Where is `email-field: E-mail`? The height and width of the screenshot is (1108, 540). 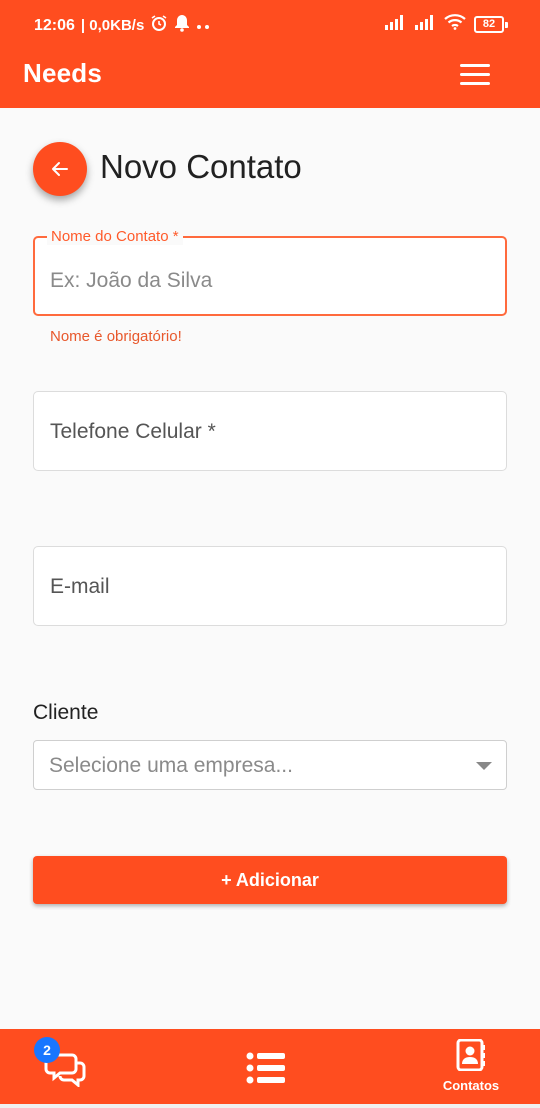 email-field: E-mail is located at coordinates (270, 586).